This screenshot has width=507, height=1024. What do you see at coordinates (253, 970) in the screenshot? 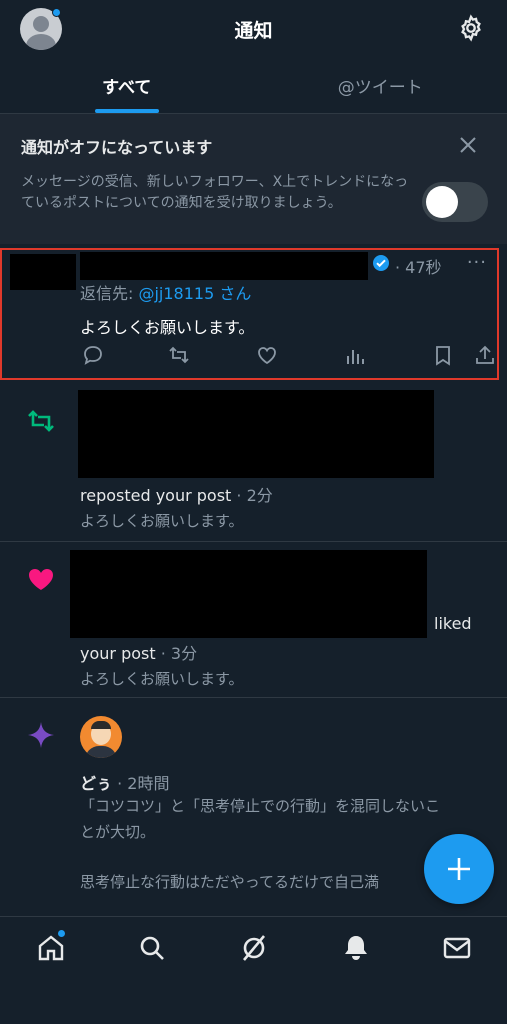
I see `bottom-navigation` at bounding box center [253, 970].